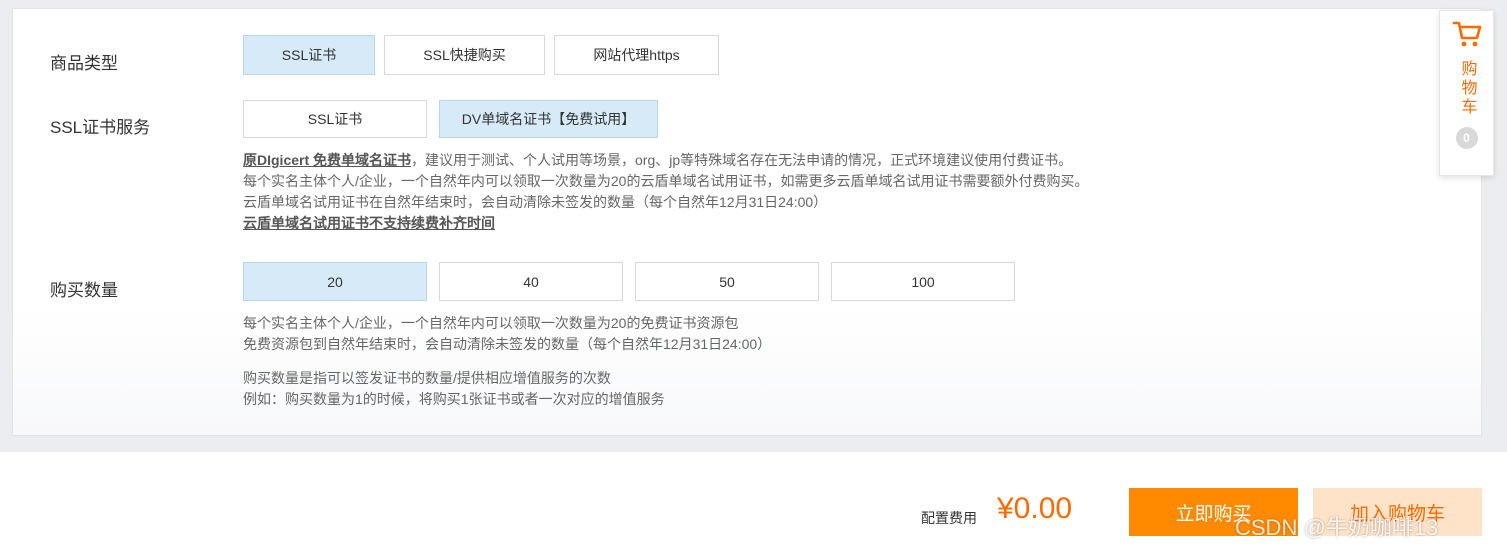 The width and height of the screenshot is (1507, 552). Describe the element at coordinates (727, 281) in the screenshot. I see `quantity-option-50: 50` at that location.